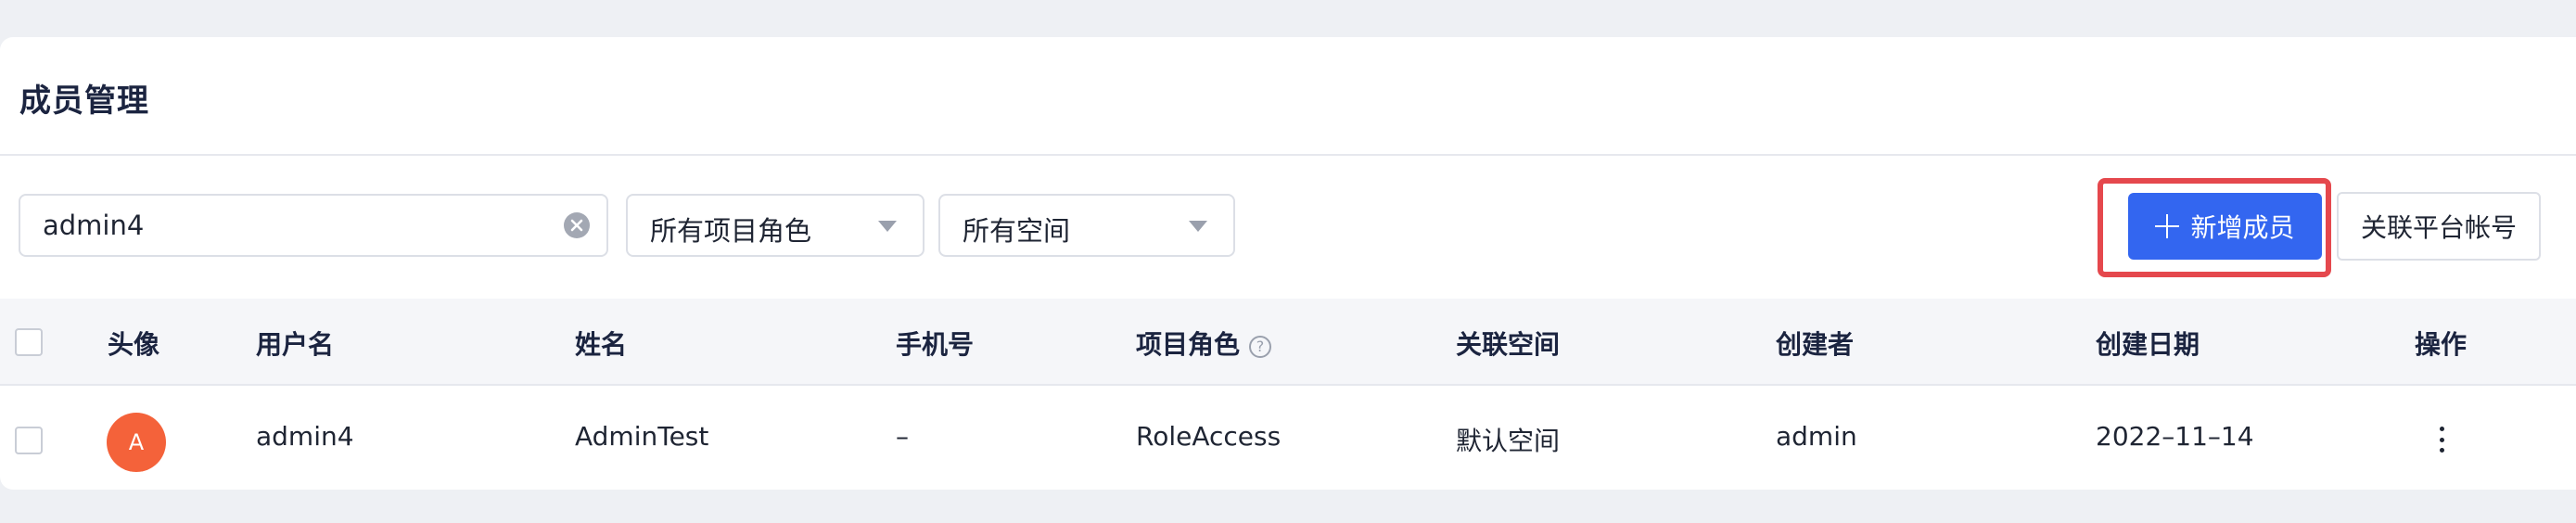 The image size is (2576, 523). I want to click on search-box, so click(313, 225).